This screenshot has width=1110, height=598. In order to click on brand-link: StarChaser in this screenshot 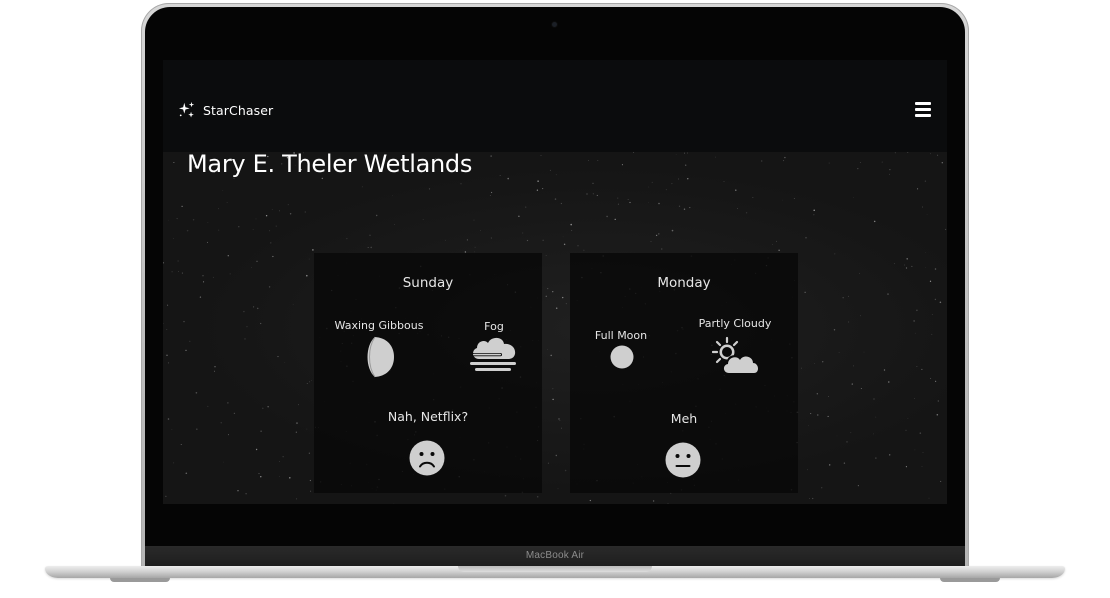, I will do `click(225, 110)`.